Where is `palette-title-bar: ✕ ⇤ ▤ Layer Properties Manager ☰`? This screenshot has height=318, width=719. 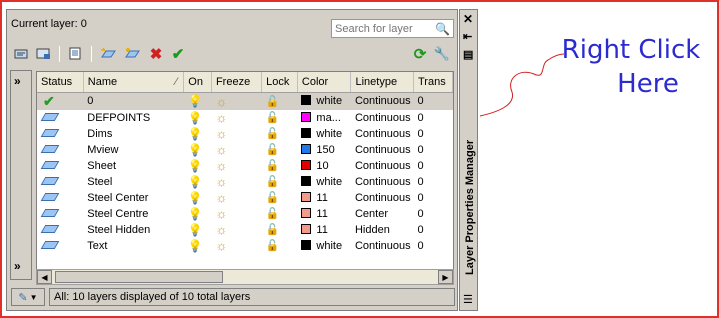
palette-title-bar: ✕ ⇤ ▤ Layer Properties Manager ☰ is located at coordinates (468, 160).